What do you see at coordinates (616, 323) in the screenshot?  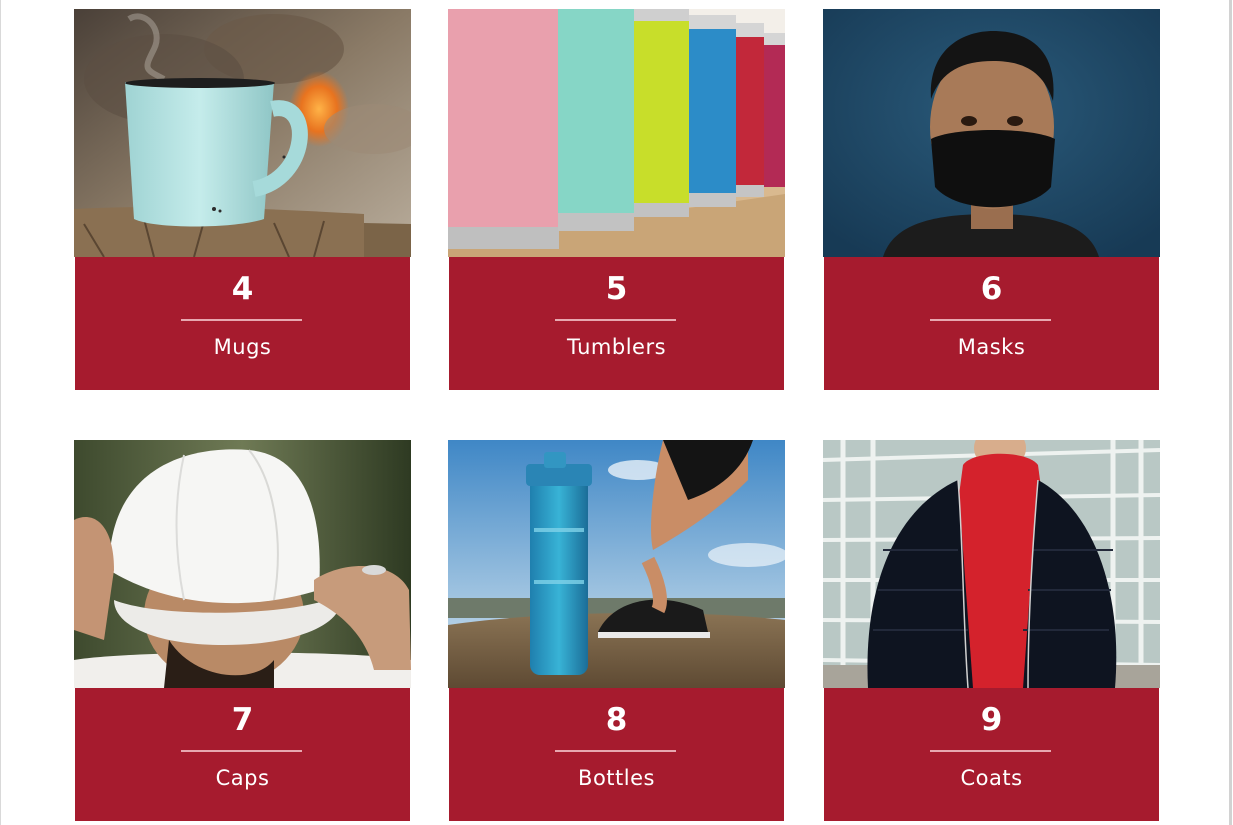 I see `product-label-panel: 5 Tumblers` at bounding box center [616, 323].